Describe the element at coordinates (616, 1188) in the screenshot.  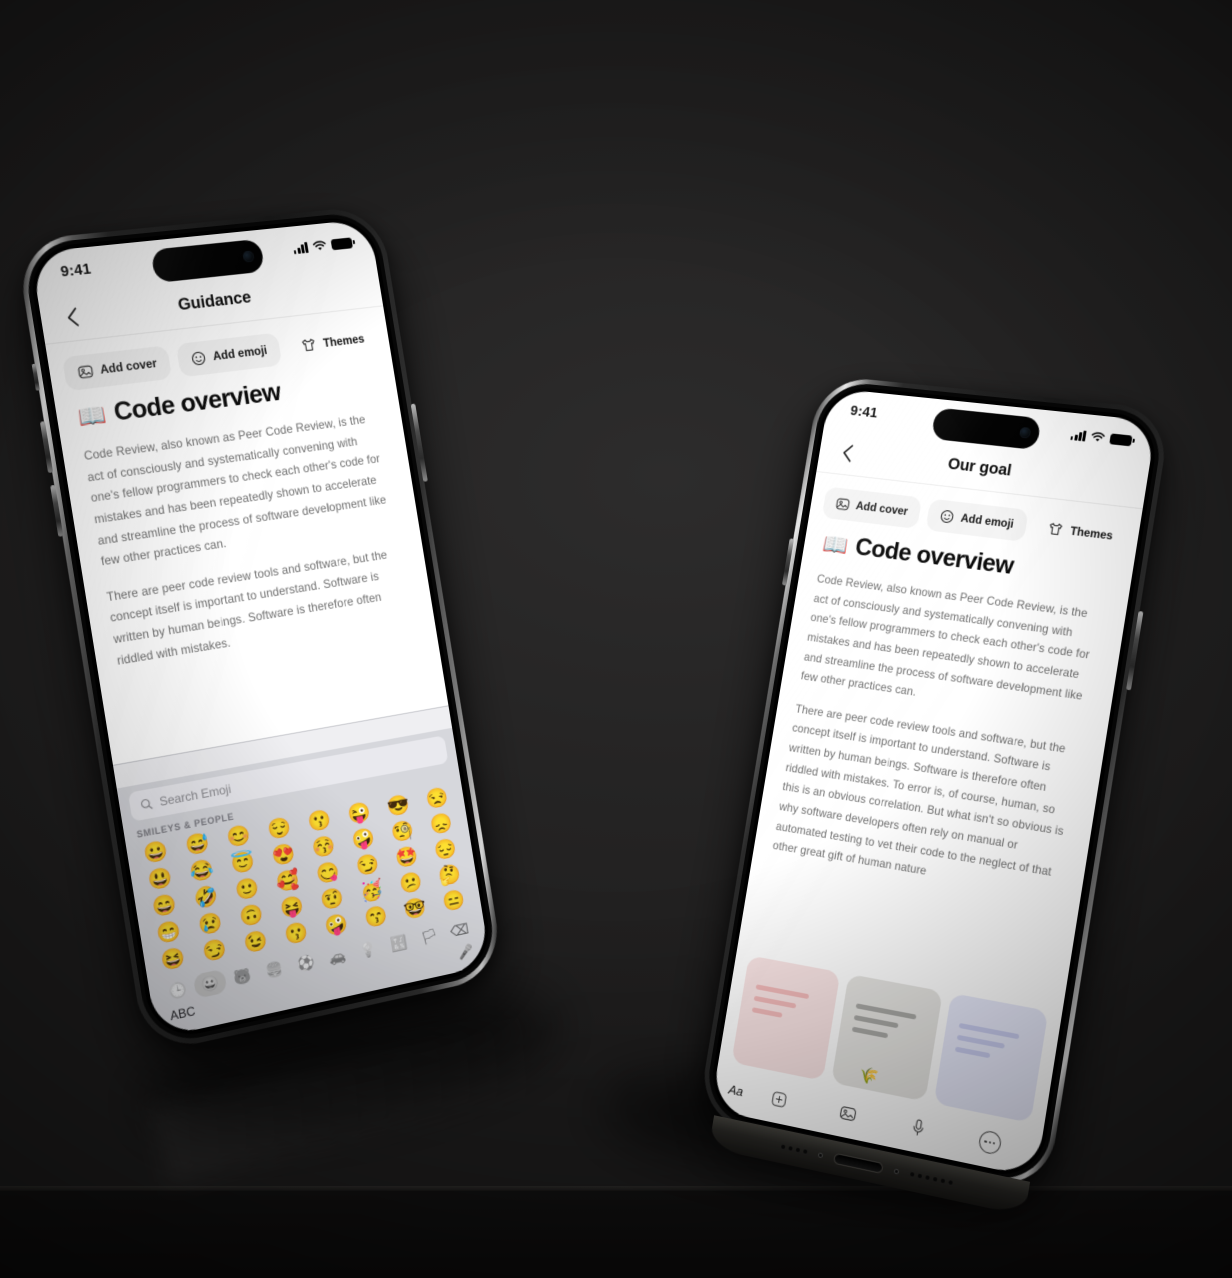
I see `floor-edge` at that location.